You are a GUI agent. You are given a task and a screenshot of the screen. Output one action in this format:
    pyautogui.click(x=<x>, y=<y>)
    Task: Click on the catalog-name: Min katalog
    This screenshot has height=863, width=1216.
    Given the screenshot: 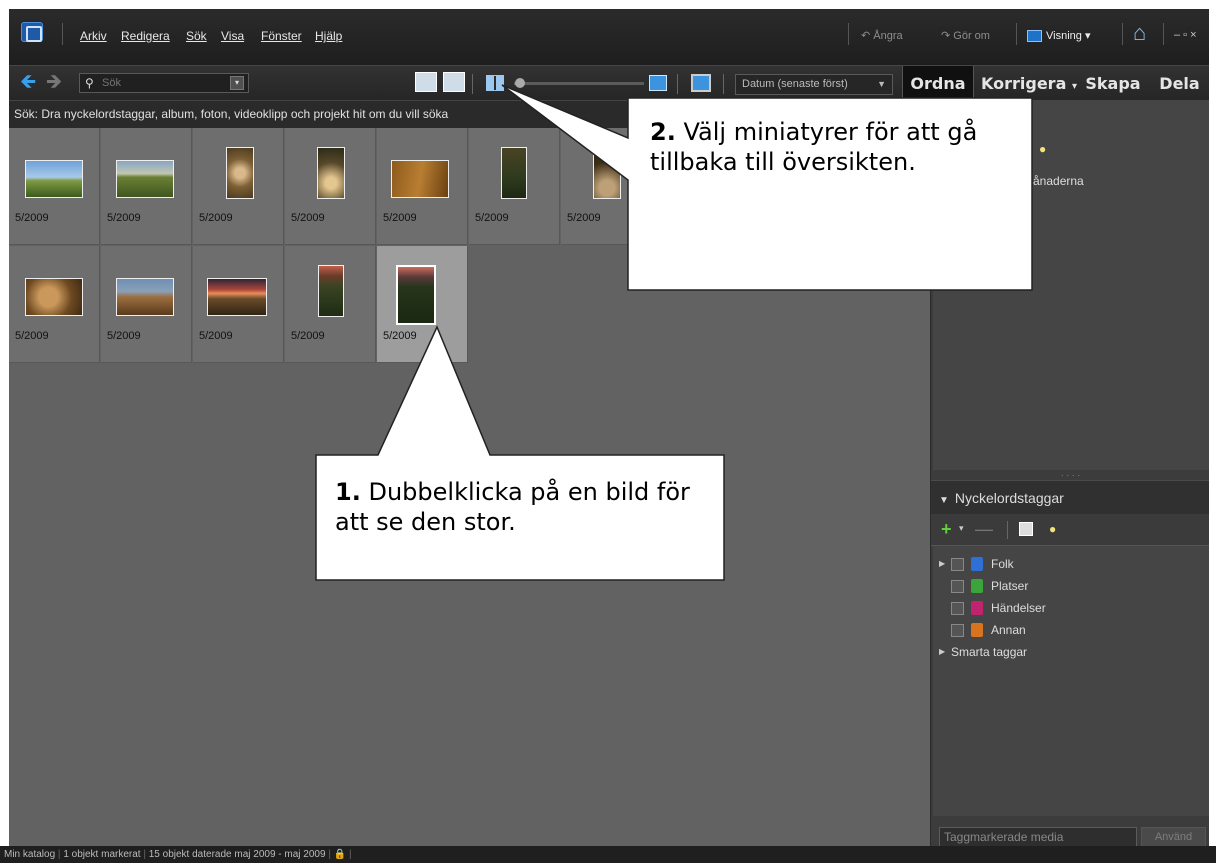 What is the action you would take?
    pyautogui.click(x=29, y=854)
    